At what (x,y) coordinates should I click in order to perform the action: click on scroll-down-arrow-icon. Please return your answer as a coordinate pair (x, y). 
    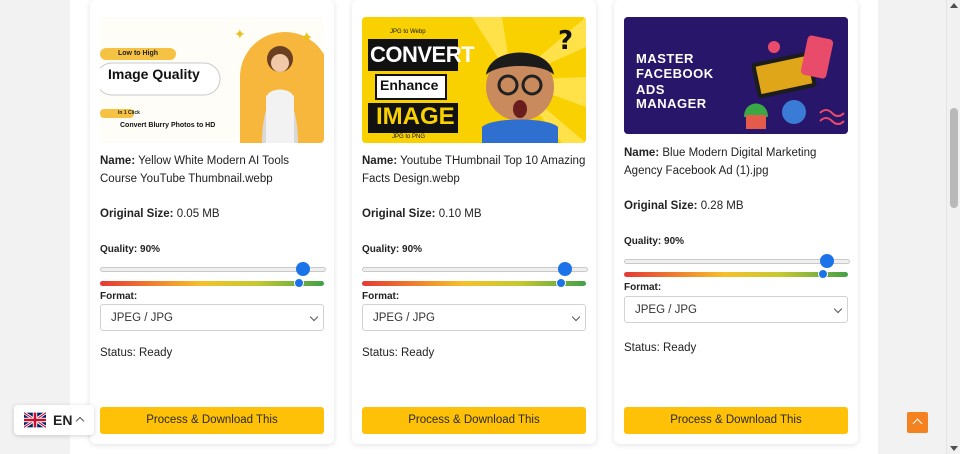
    Looking at the image, I should click on (954, 448).